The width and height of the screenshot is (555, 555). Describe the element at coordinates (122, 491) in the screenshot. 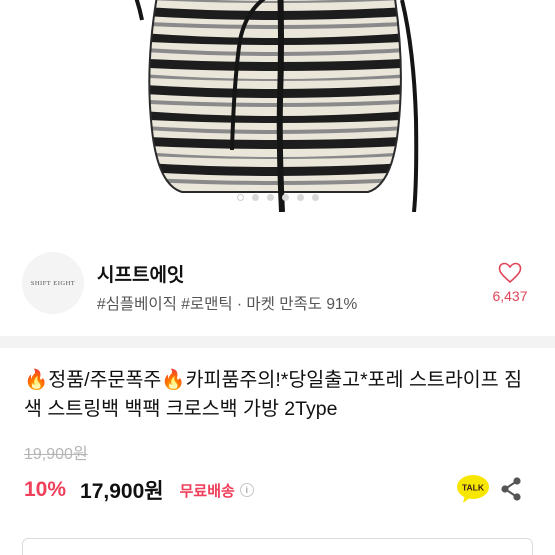

I see `sale-price: 17,900원` at that location.